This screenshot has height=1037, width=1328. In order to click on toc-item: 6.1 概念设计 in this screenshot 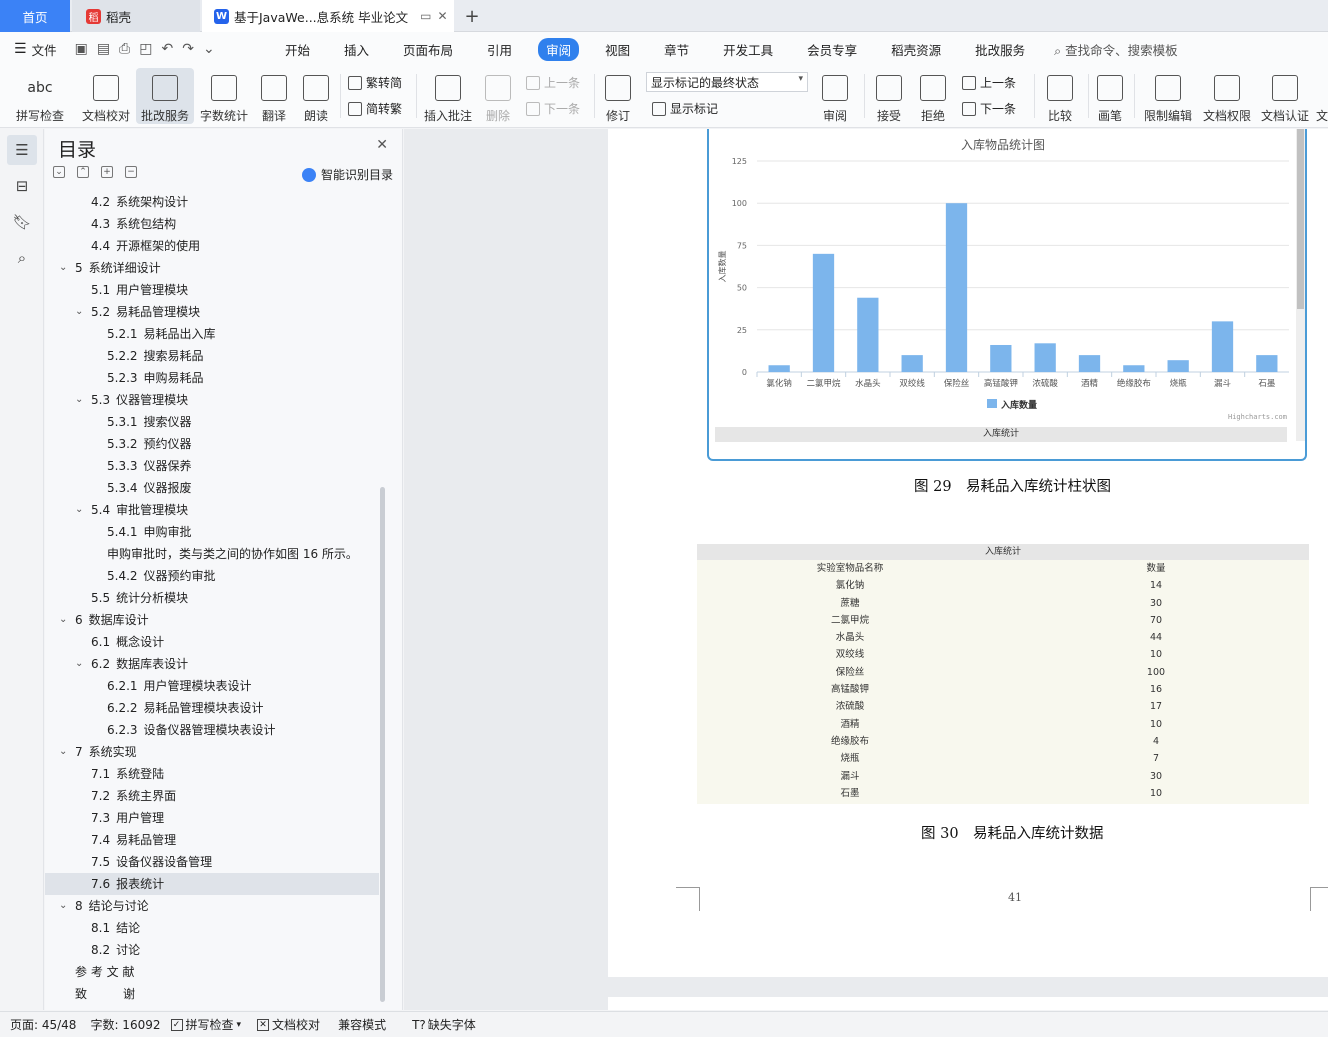, I will do `click(212, 642)`.